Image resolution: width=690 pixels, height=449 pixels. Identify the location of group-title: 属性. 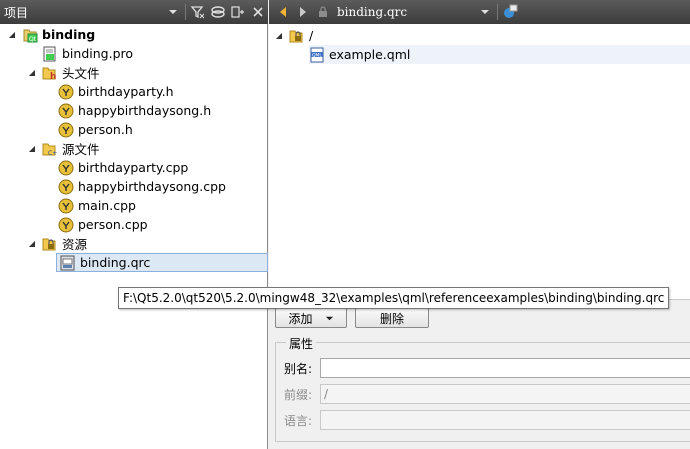
(301, 343).